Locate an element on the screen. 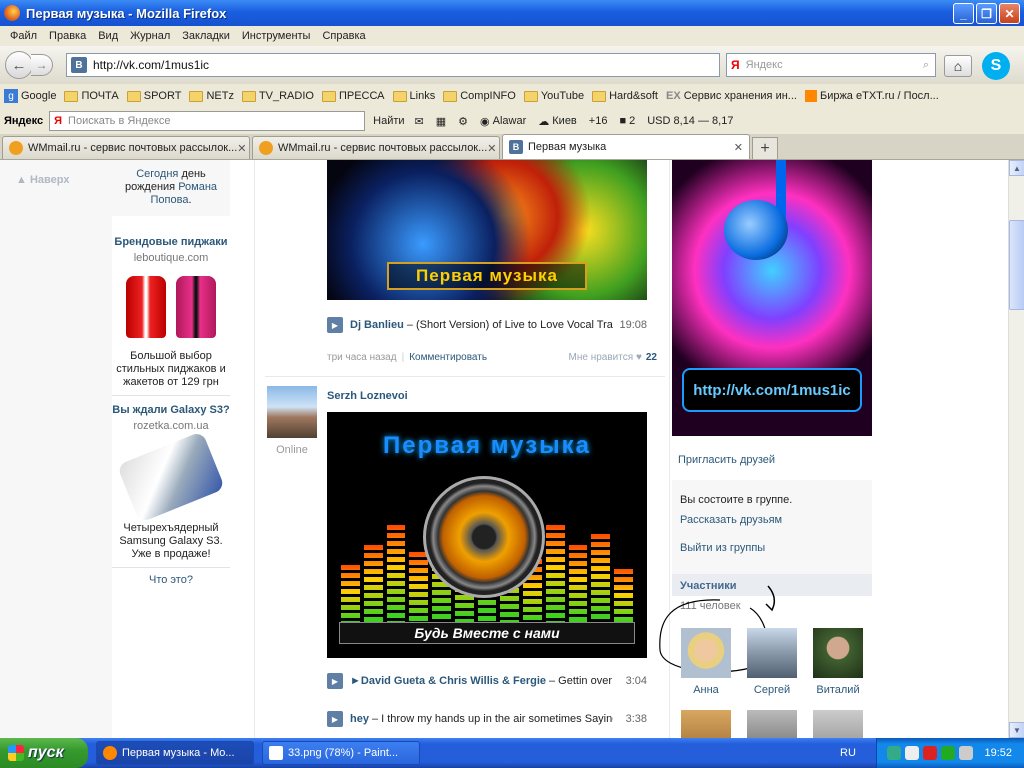 This screenshot has height=768, width=1024. bookmark-folder: YouTube is located at coordinates (553, 96).